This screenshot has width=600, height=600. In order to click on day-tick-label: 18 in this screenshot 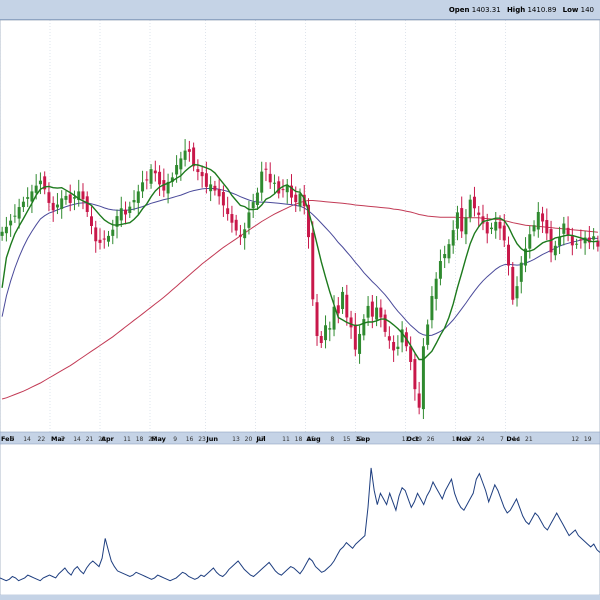, I will do `click(299, 439)`.